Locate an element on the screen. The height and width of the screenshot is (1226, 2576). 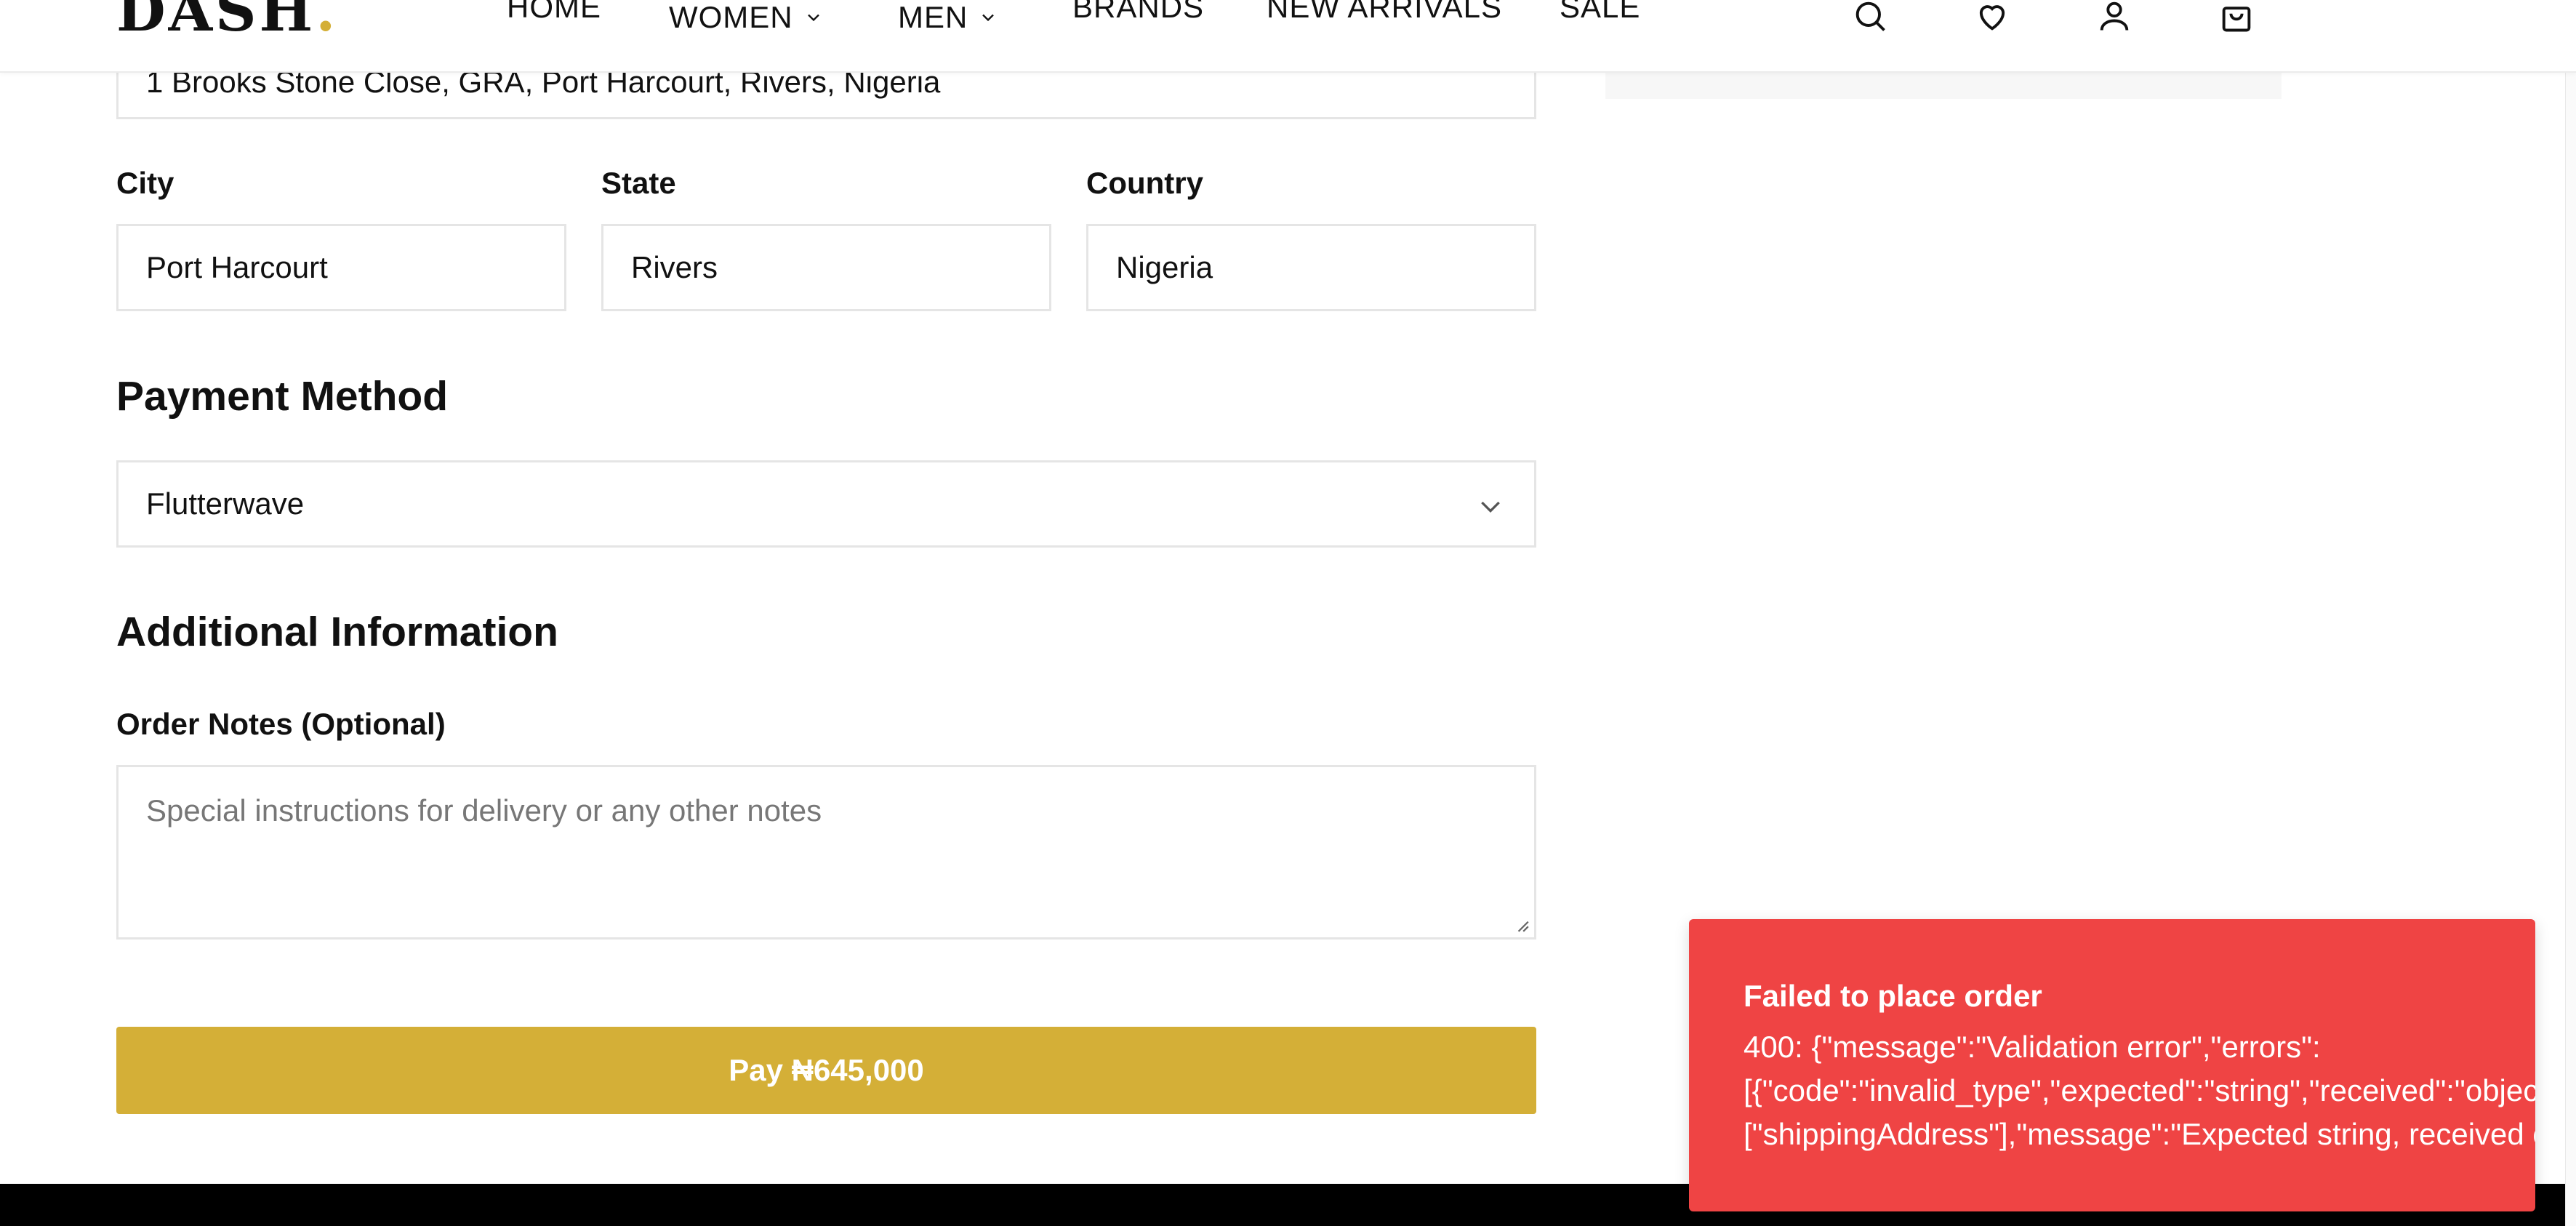
toast-title: Failed to place order is located at coordinates (1893, 996).